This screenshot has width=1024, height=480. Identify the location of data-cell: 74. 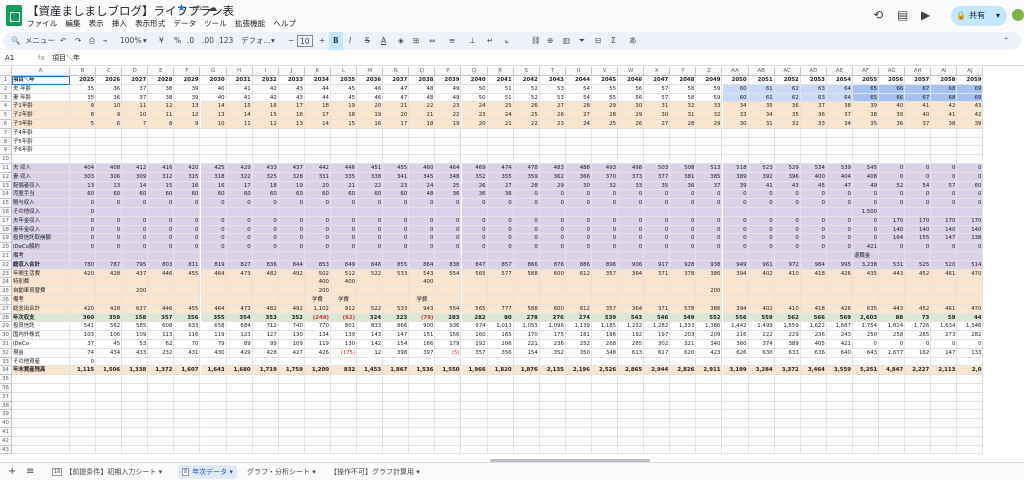
(83, 353).